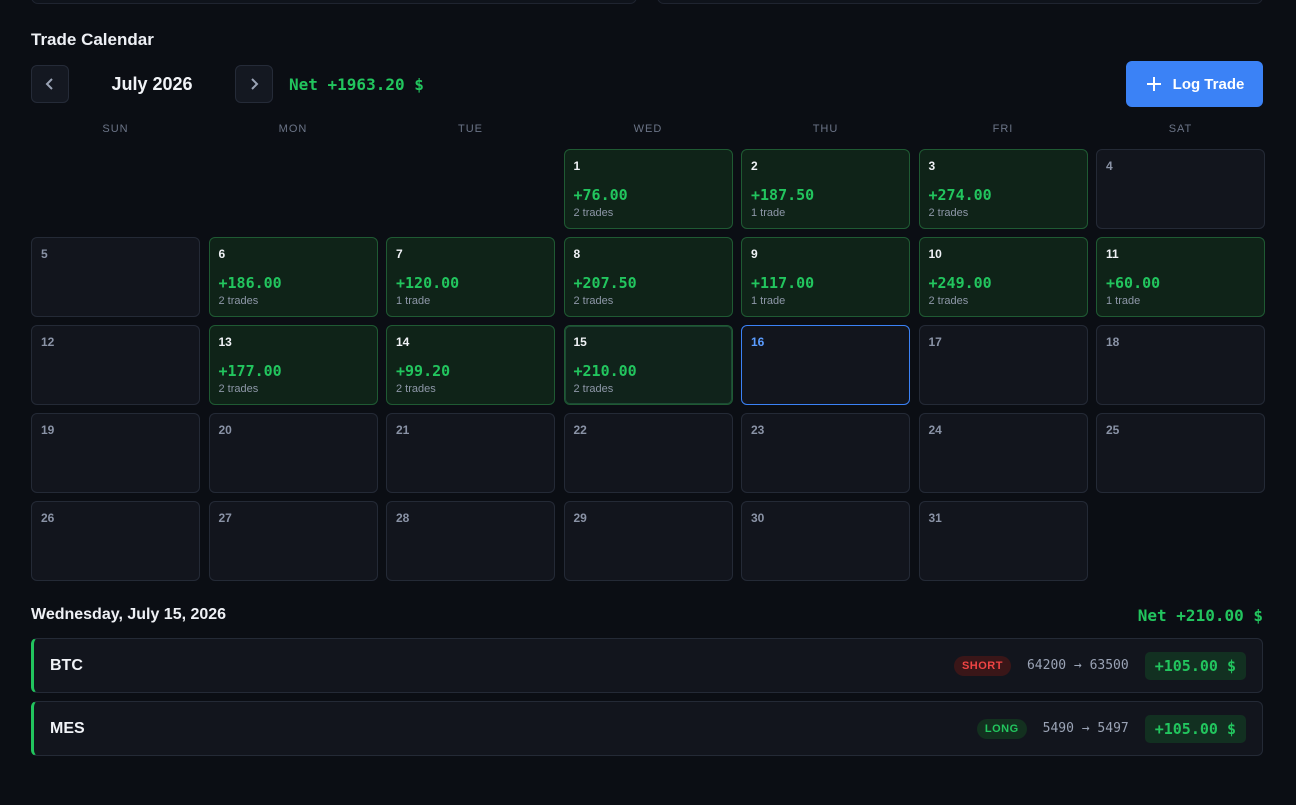 The height and width of the screenshot is (805, 1296). I want to click on calendar-day-30: 30, so click(825, 541).